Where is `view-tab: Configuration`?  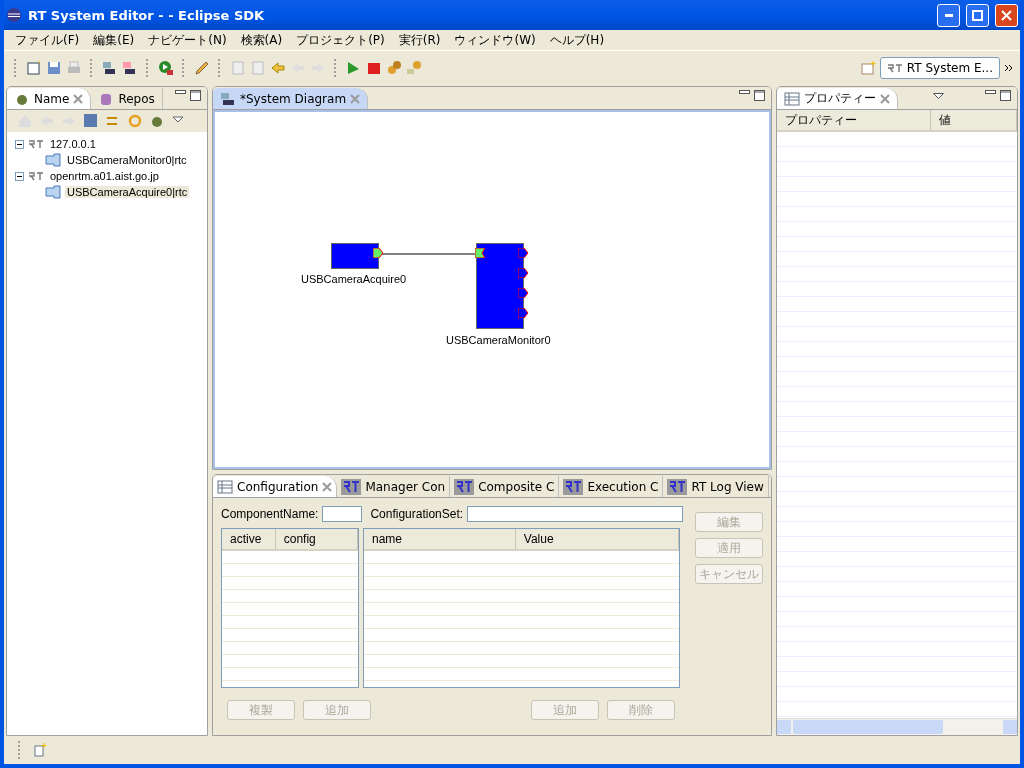 view-tab: Configuration is located at coordinates (275, 486).